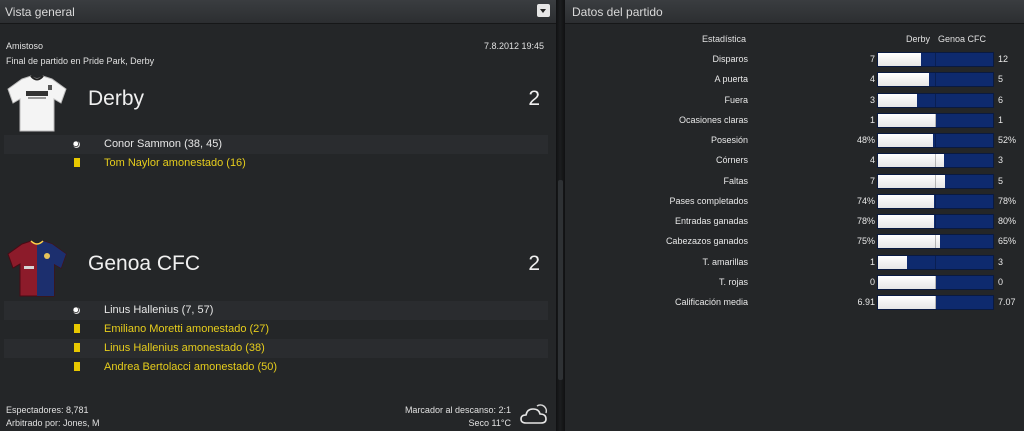 This screenshot has height=431, width=1024. What do you see at coordinates (794, 241) in the screenshot?
I see `table-row: Cabezazos ganados 75% 65%` at bounding box center [794, 241].